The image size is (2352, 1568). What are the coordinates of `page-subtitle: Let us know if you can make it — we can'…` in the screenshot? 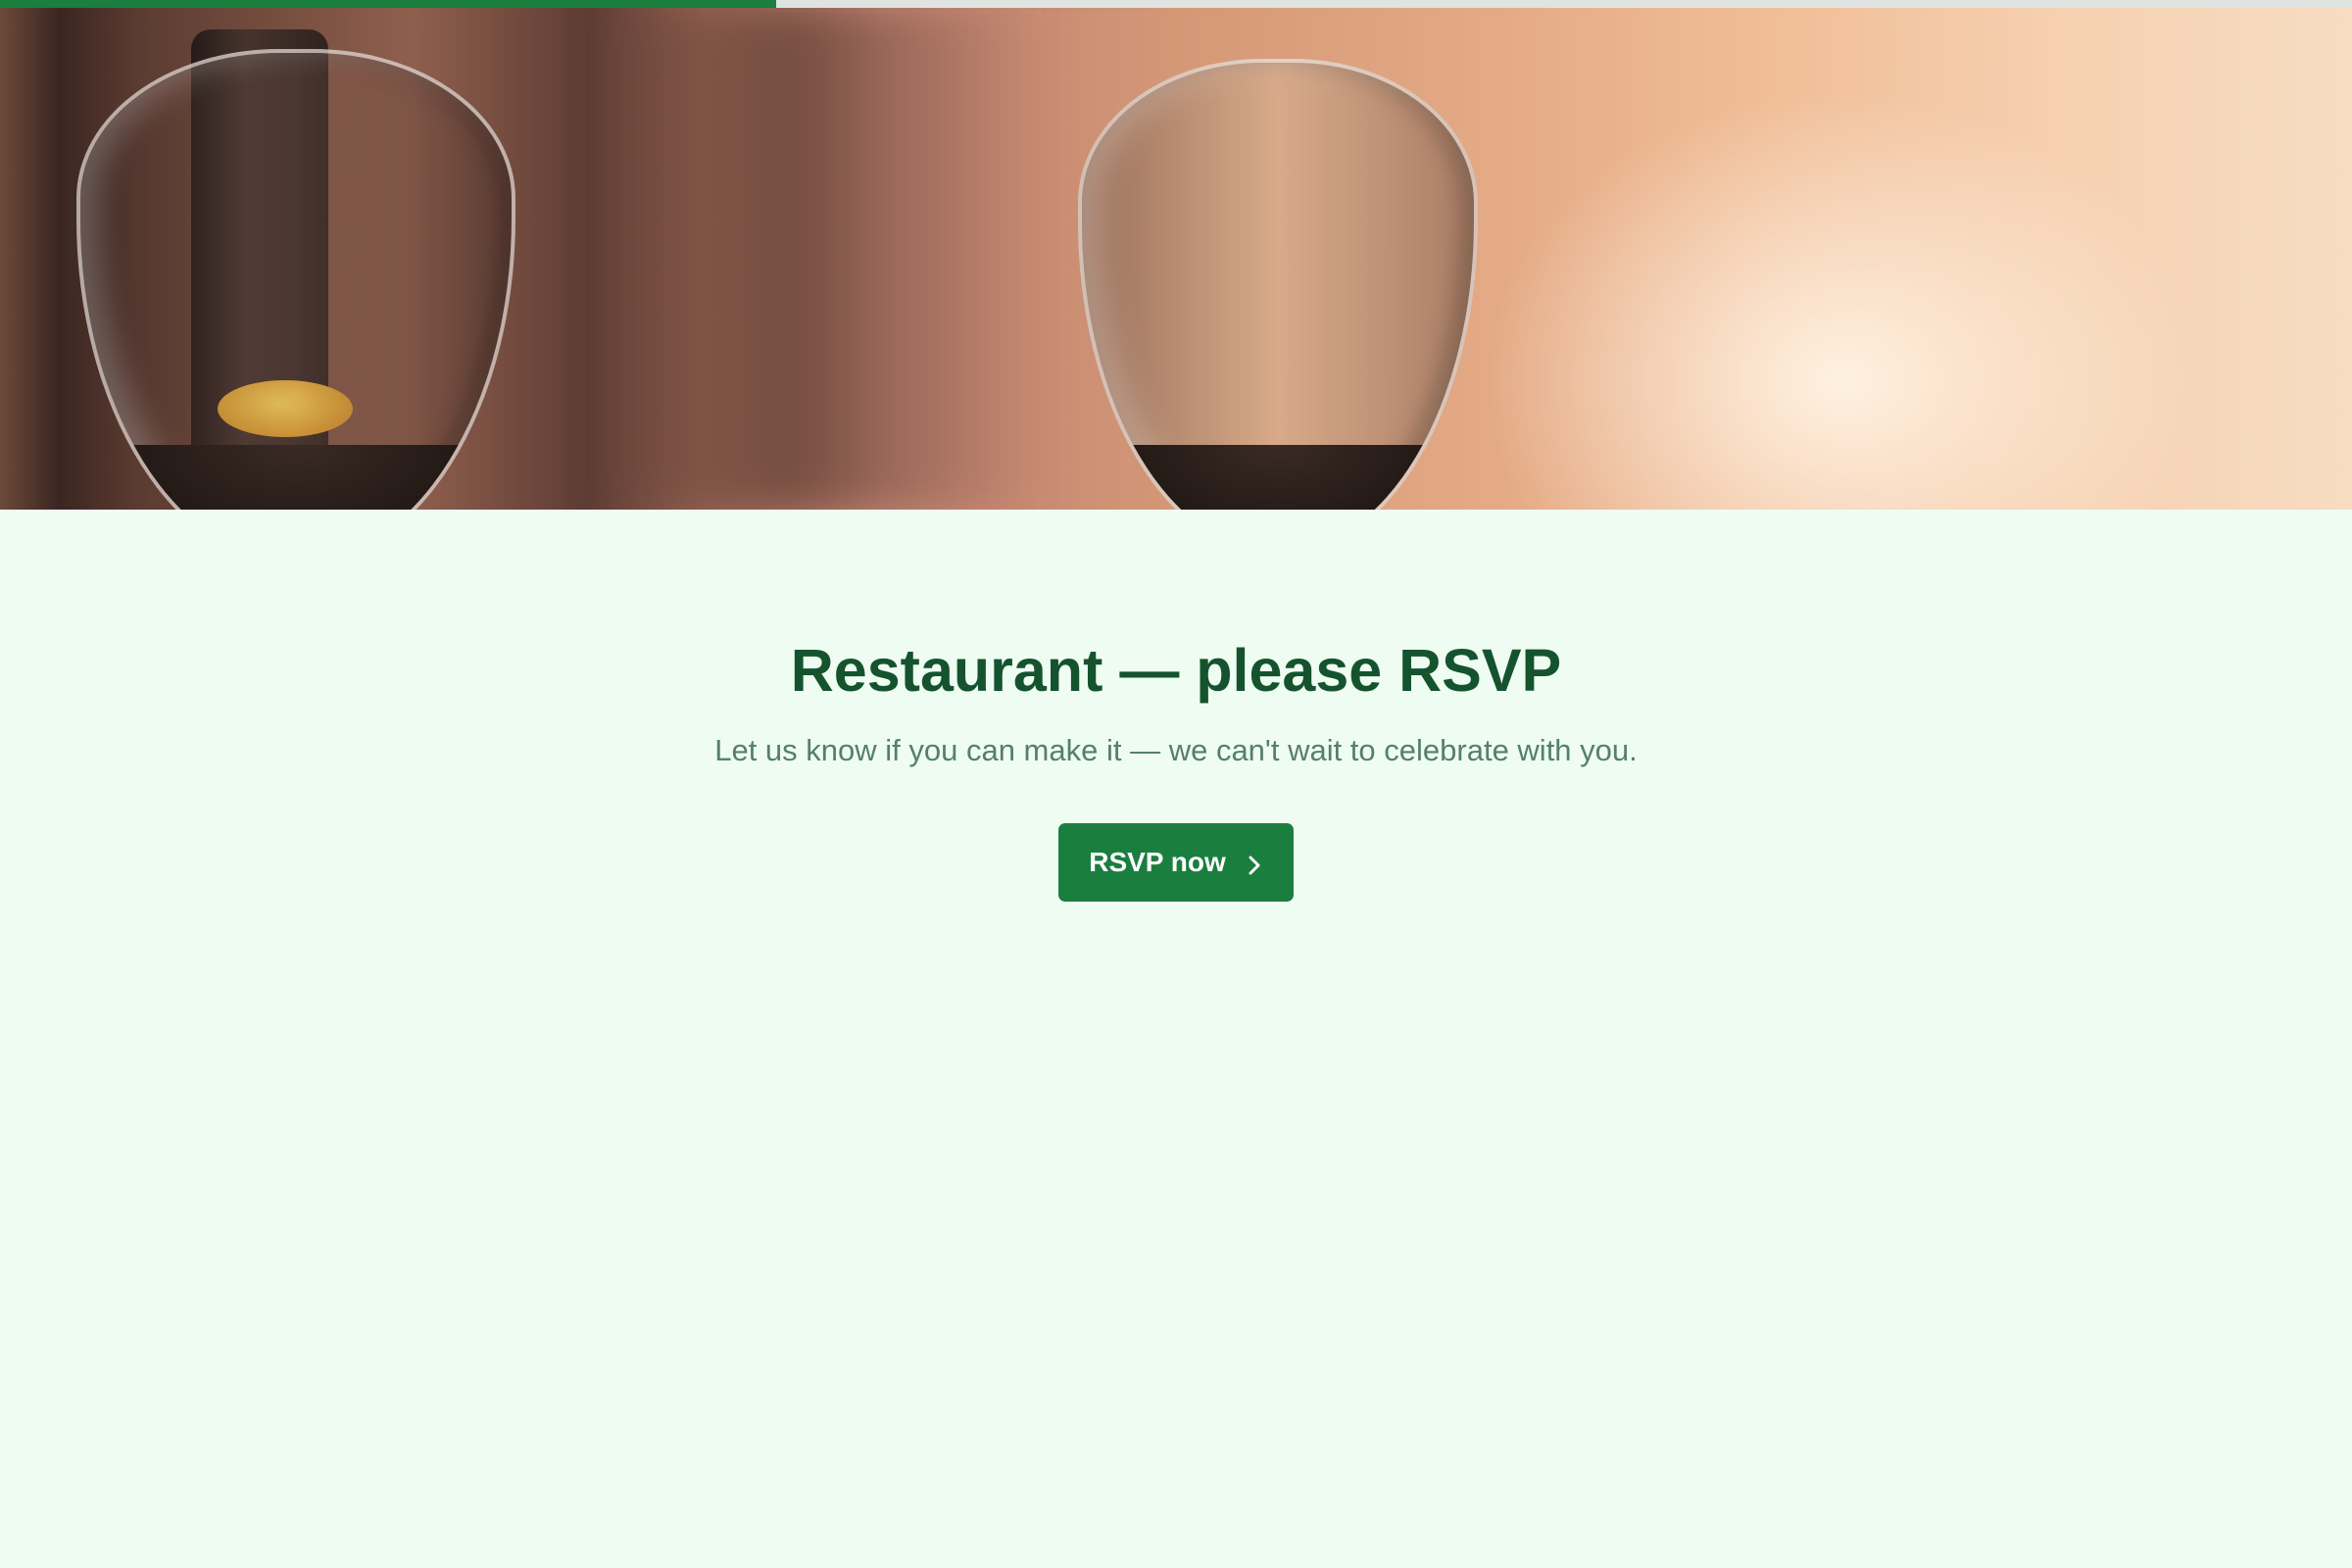 It's located at (1176, 750).